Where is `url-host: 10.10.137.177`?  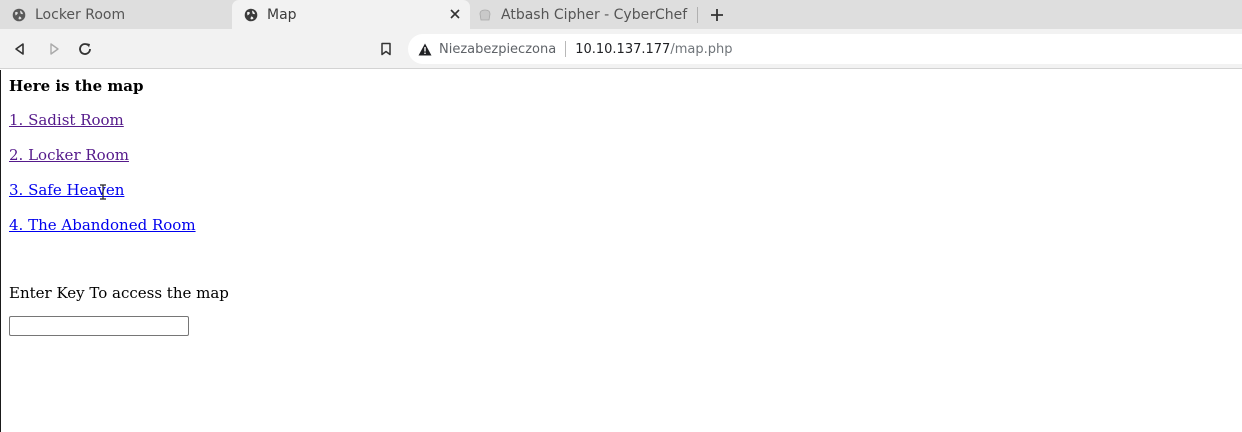
url-host: 10.10.137.177 is located at coordinates (623, 49).